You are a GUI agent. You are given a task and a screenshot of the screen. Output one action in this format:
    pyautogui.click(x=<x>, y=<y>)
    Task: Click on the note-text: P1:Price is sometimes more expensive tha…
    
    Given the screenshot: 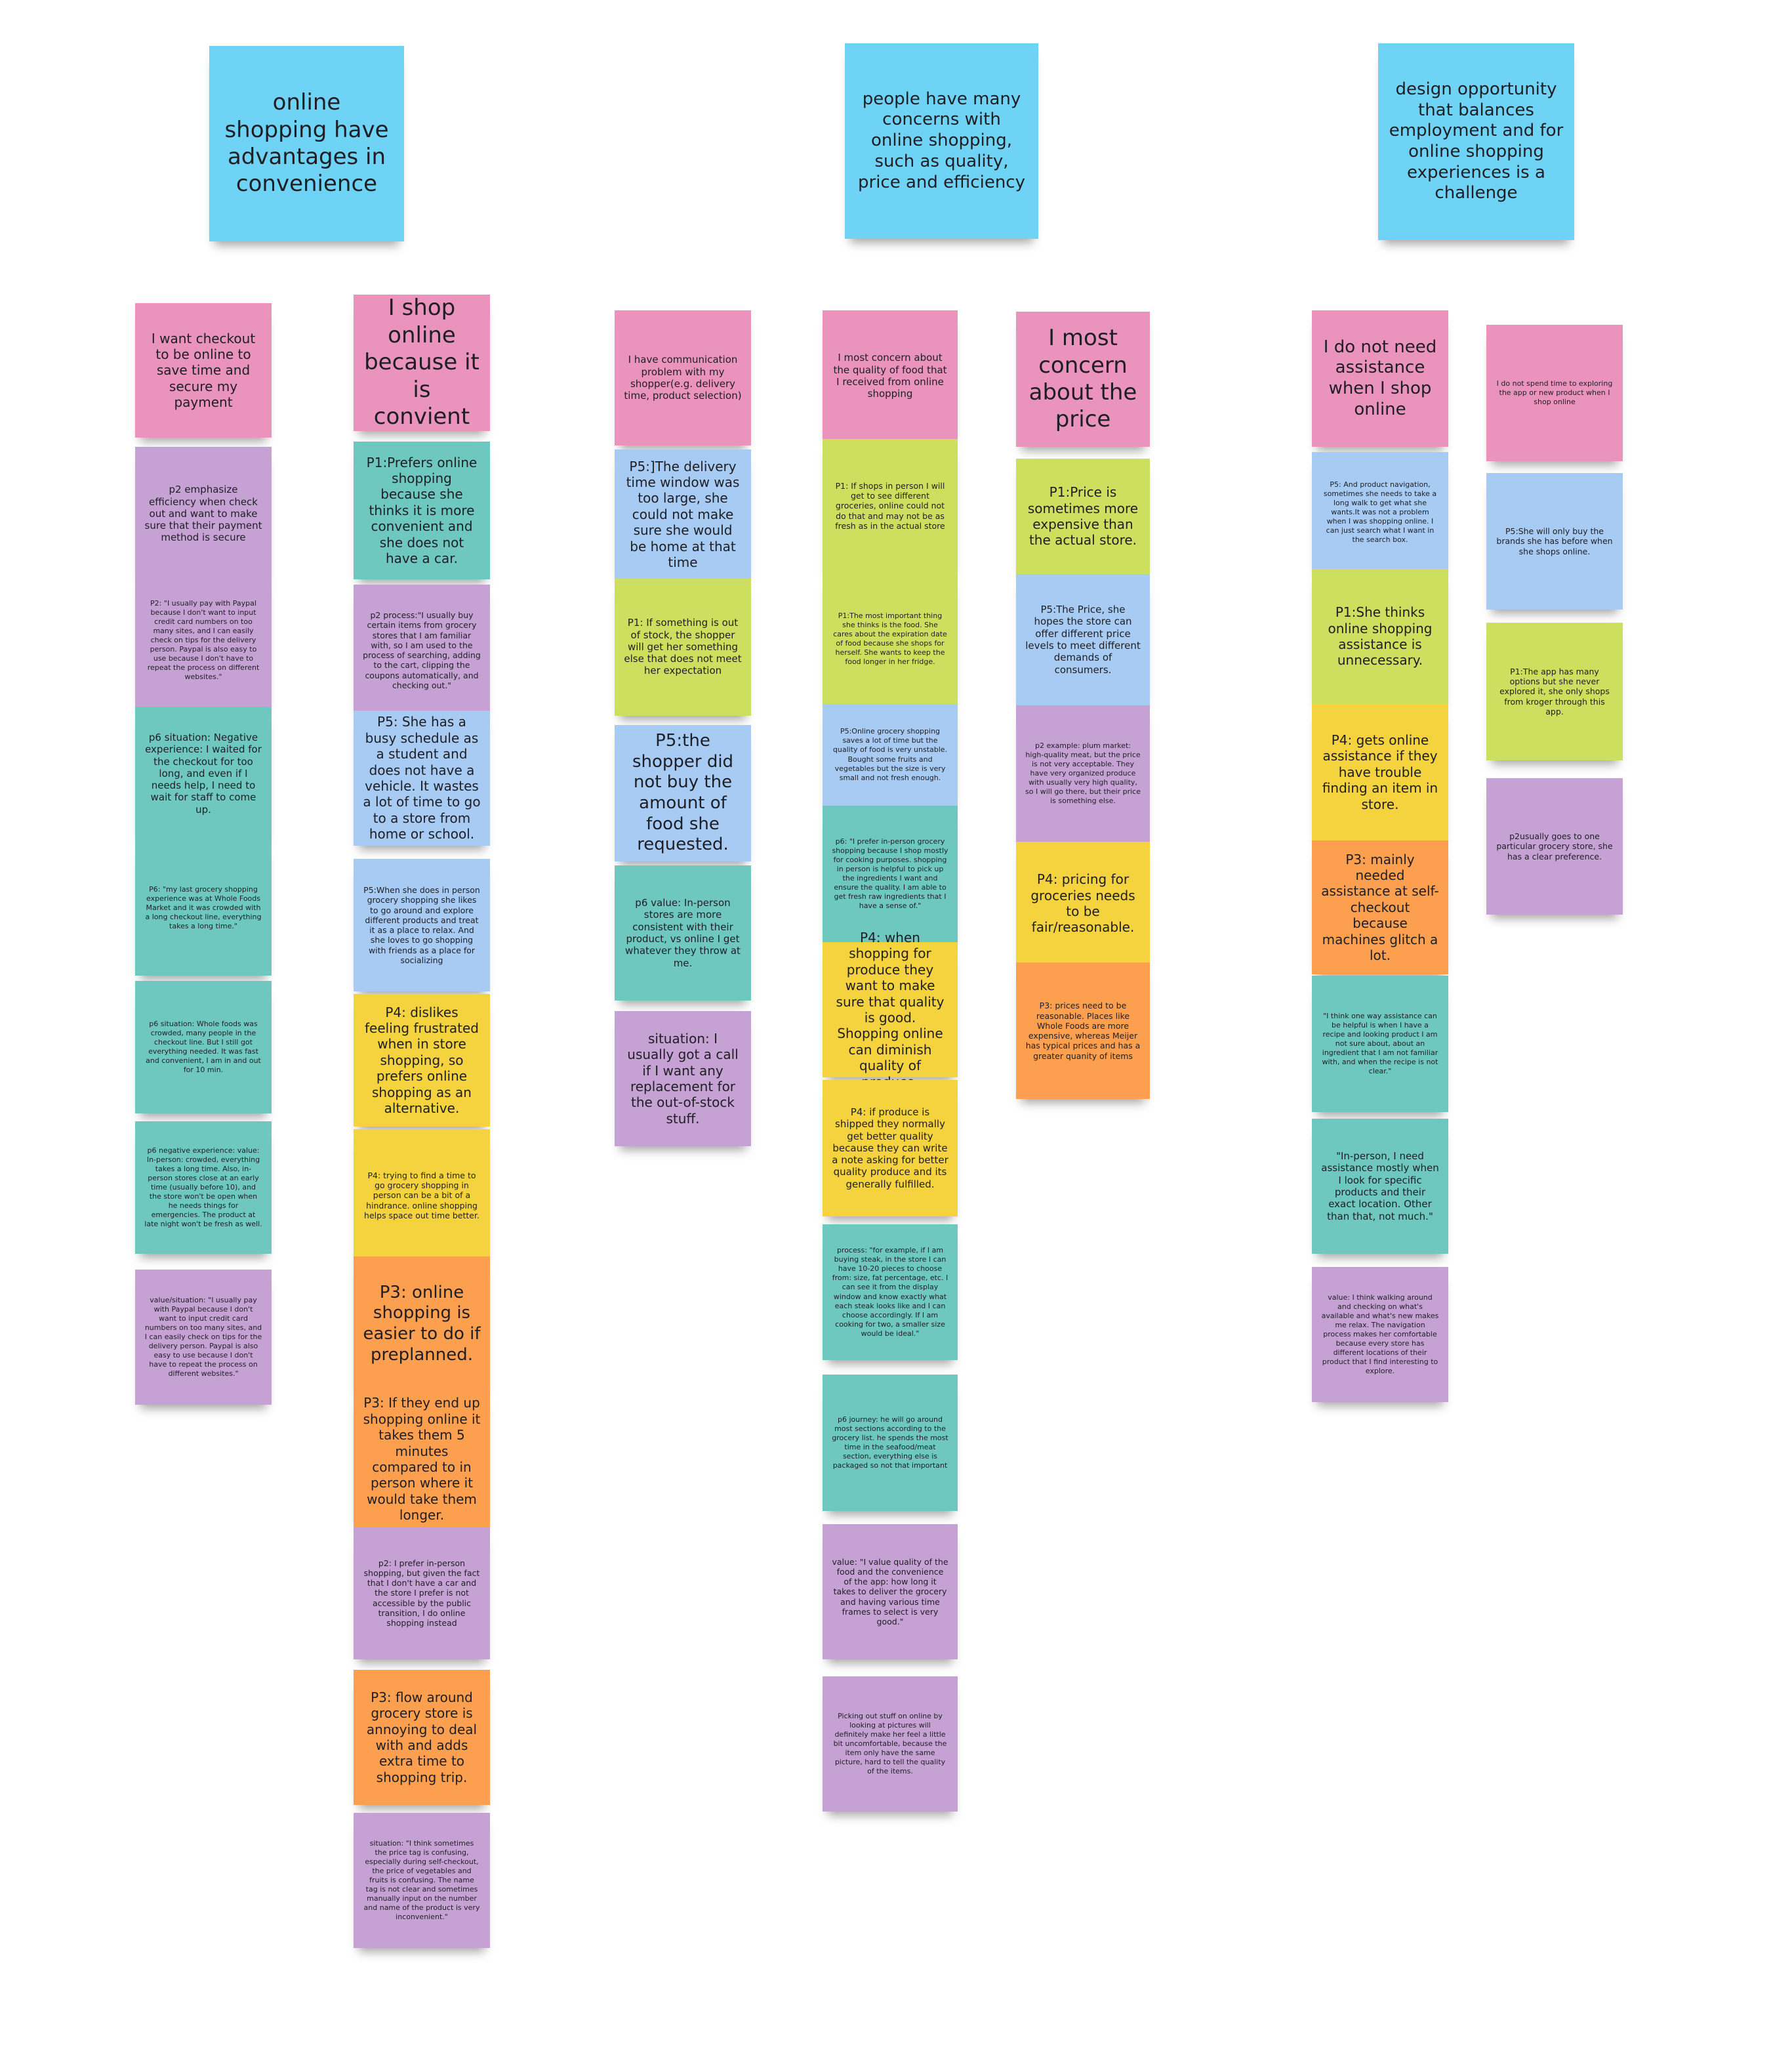 What is the action you would take?
    pyautogui.click(x=1083, y=516)
    